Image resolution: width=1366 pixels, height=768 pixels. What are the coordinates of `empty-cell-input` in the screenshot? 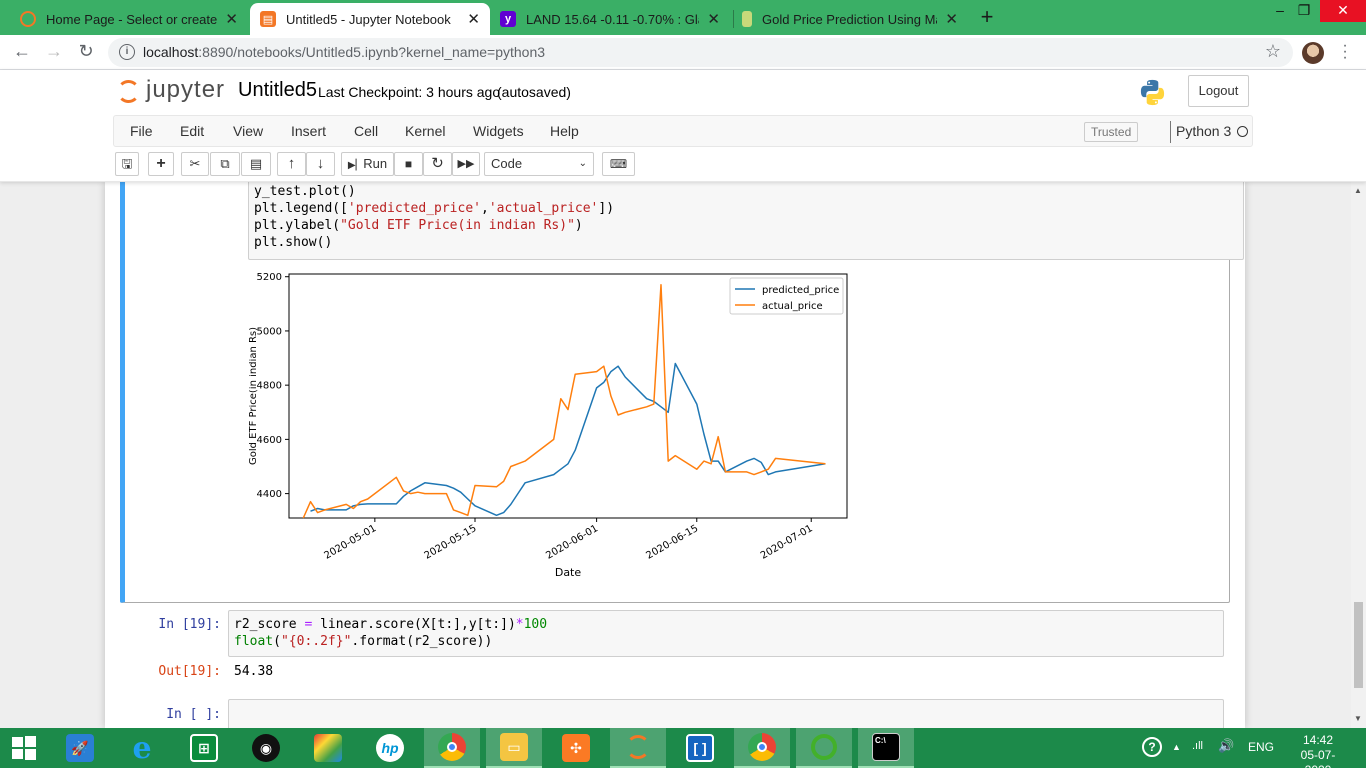 It's located at (726, 713).